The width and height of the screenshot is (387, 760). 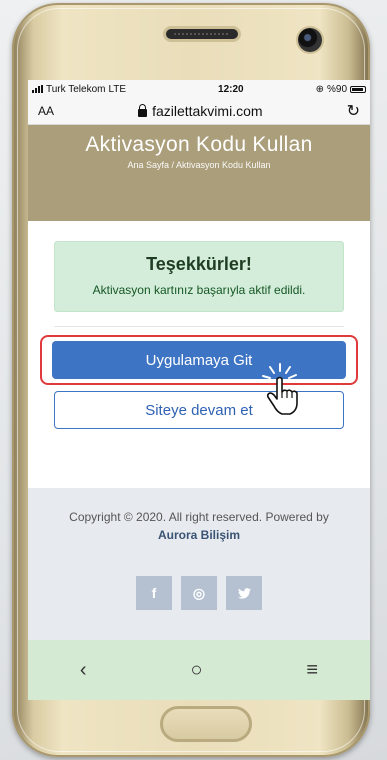 I want to click on alert-title: Teşekkürler!, so click(x=199, y=264).